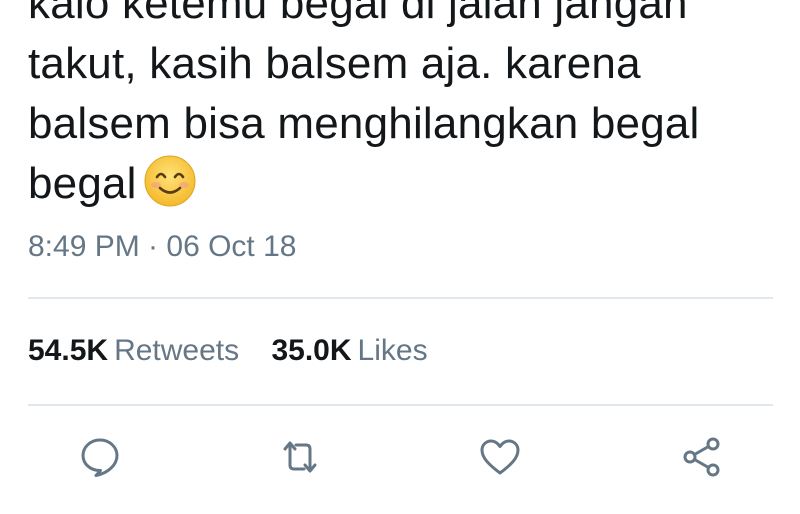  I want to click on likes-stat: 35.0K Likes, so click(349, 351).